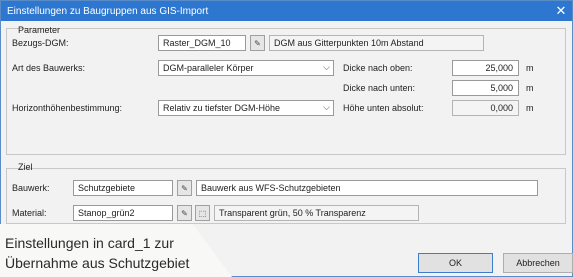 Image resolution: width=573 pixels, height=277 pixels. What do you see at coordinates (123, 188) in the screenshot?
I see `bauwerk-field: Schutzgebiete` at bounding box center [123, 188].